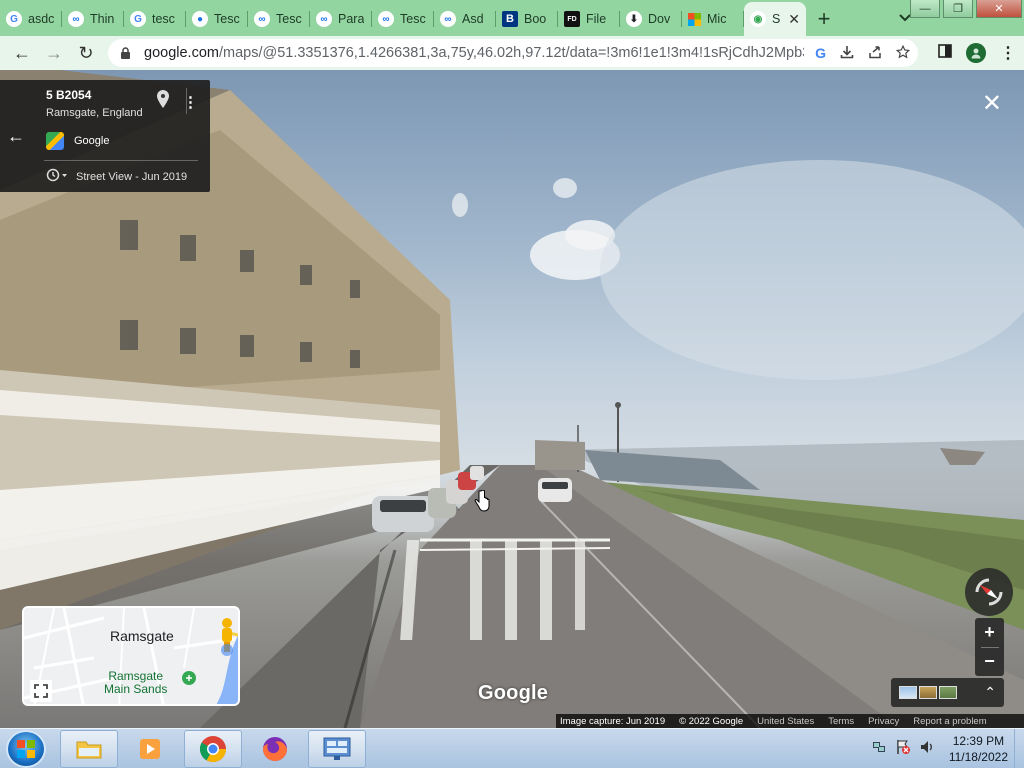  I want to click on provider-row: Google, so click(77, 141).